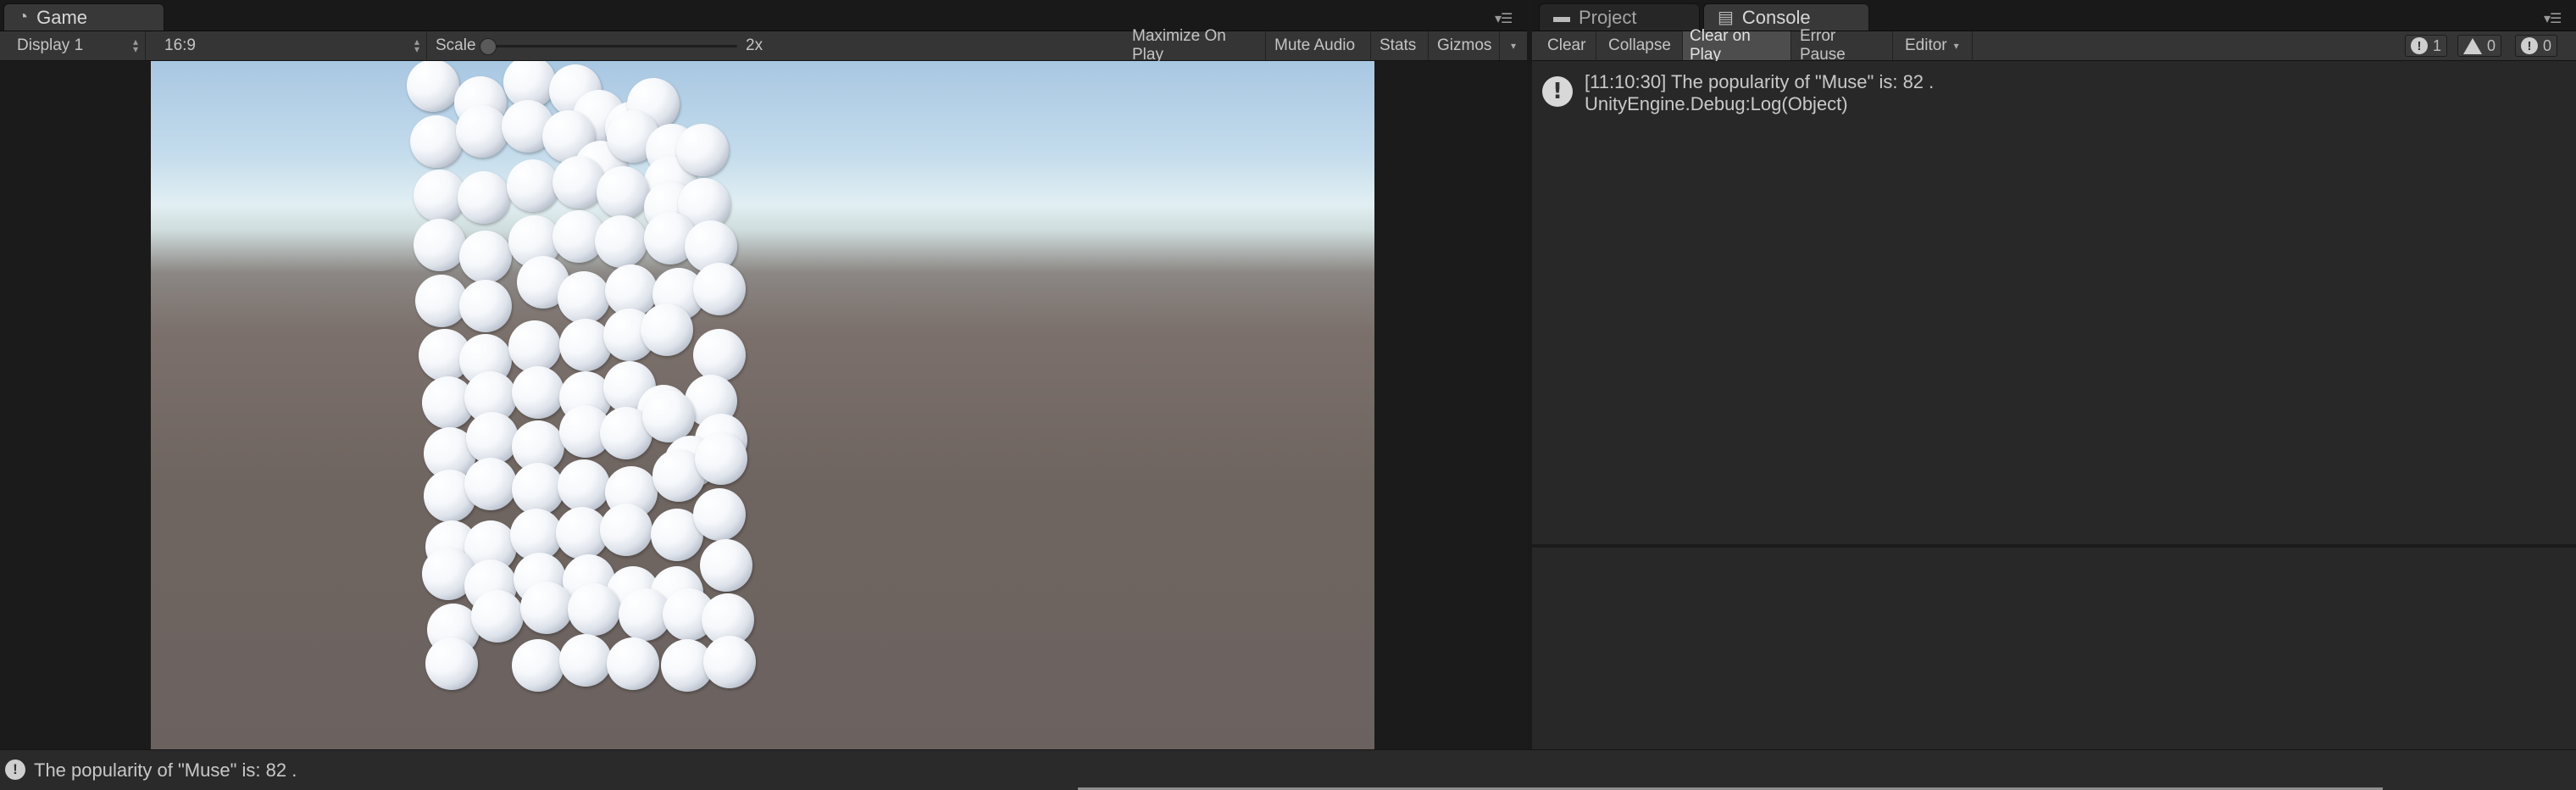 Image resolution: width=2576 pixels, height=790 pixels. What do you see at coordinates (2472, 46) in the screenshot?
I see `warning-icon` at bounding box center [2472, 46].